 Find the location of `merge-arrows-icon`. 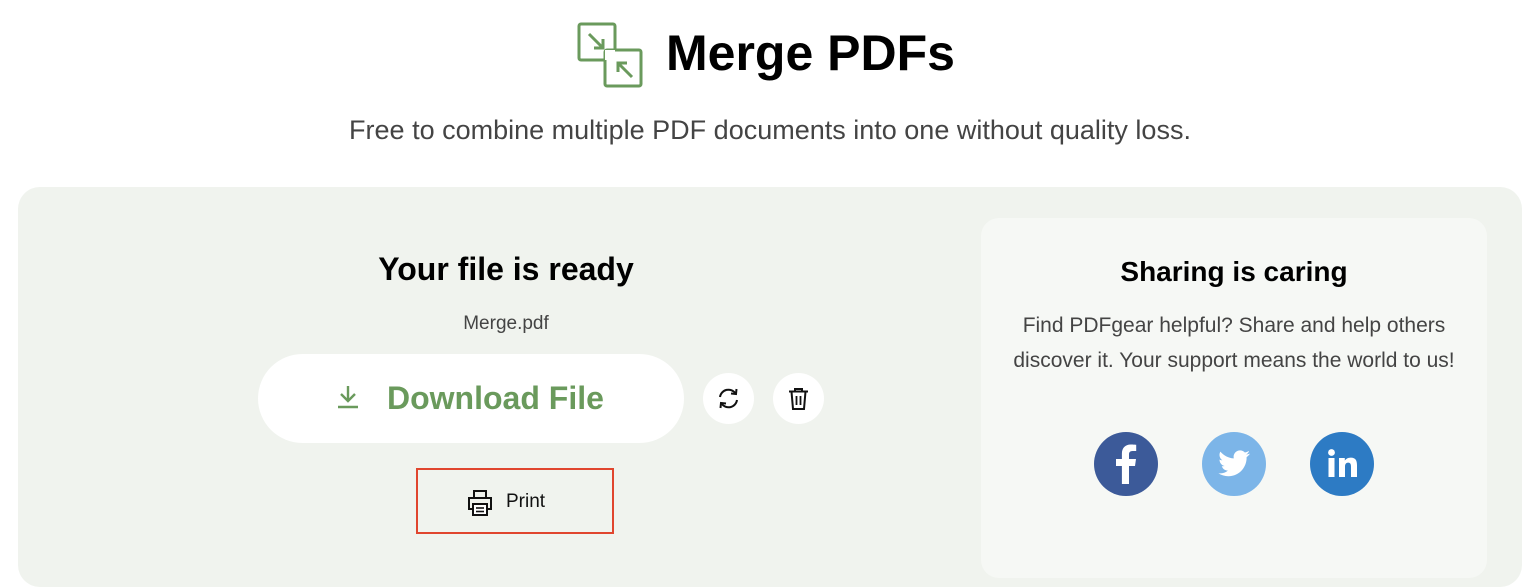

merge-arrows-icon is located at coordinates (610, 55).